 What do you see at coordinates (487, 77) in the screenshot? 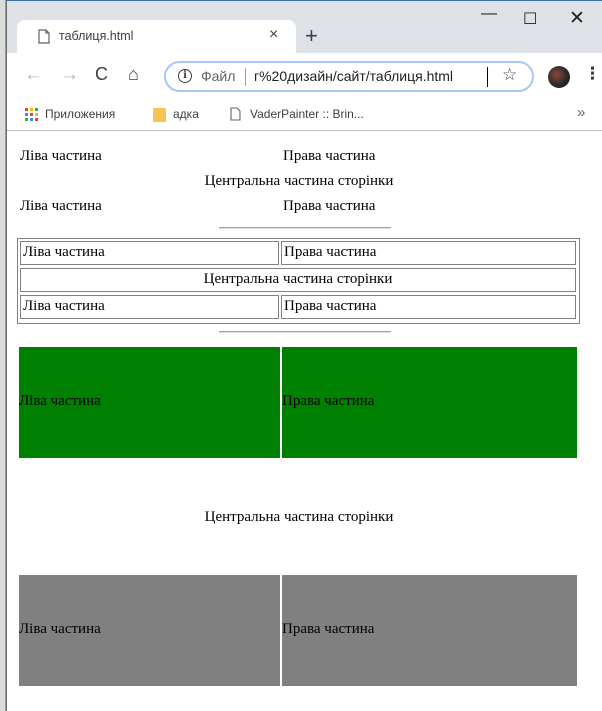
I see `text-caret` at bounding box center [487, 77].